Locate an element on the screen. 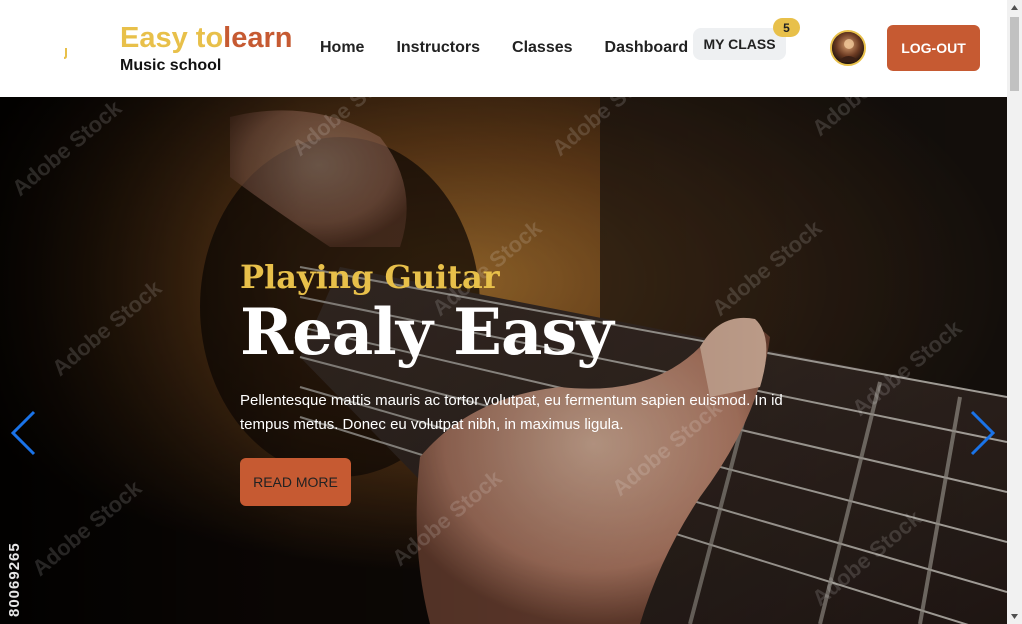  music-note-icon is located at coordinates (65, 53).